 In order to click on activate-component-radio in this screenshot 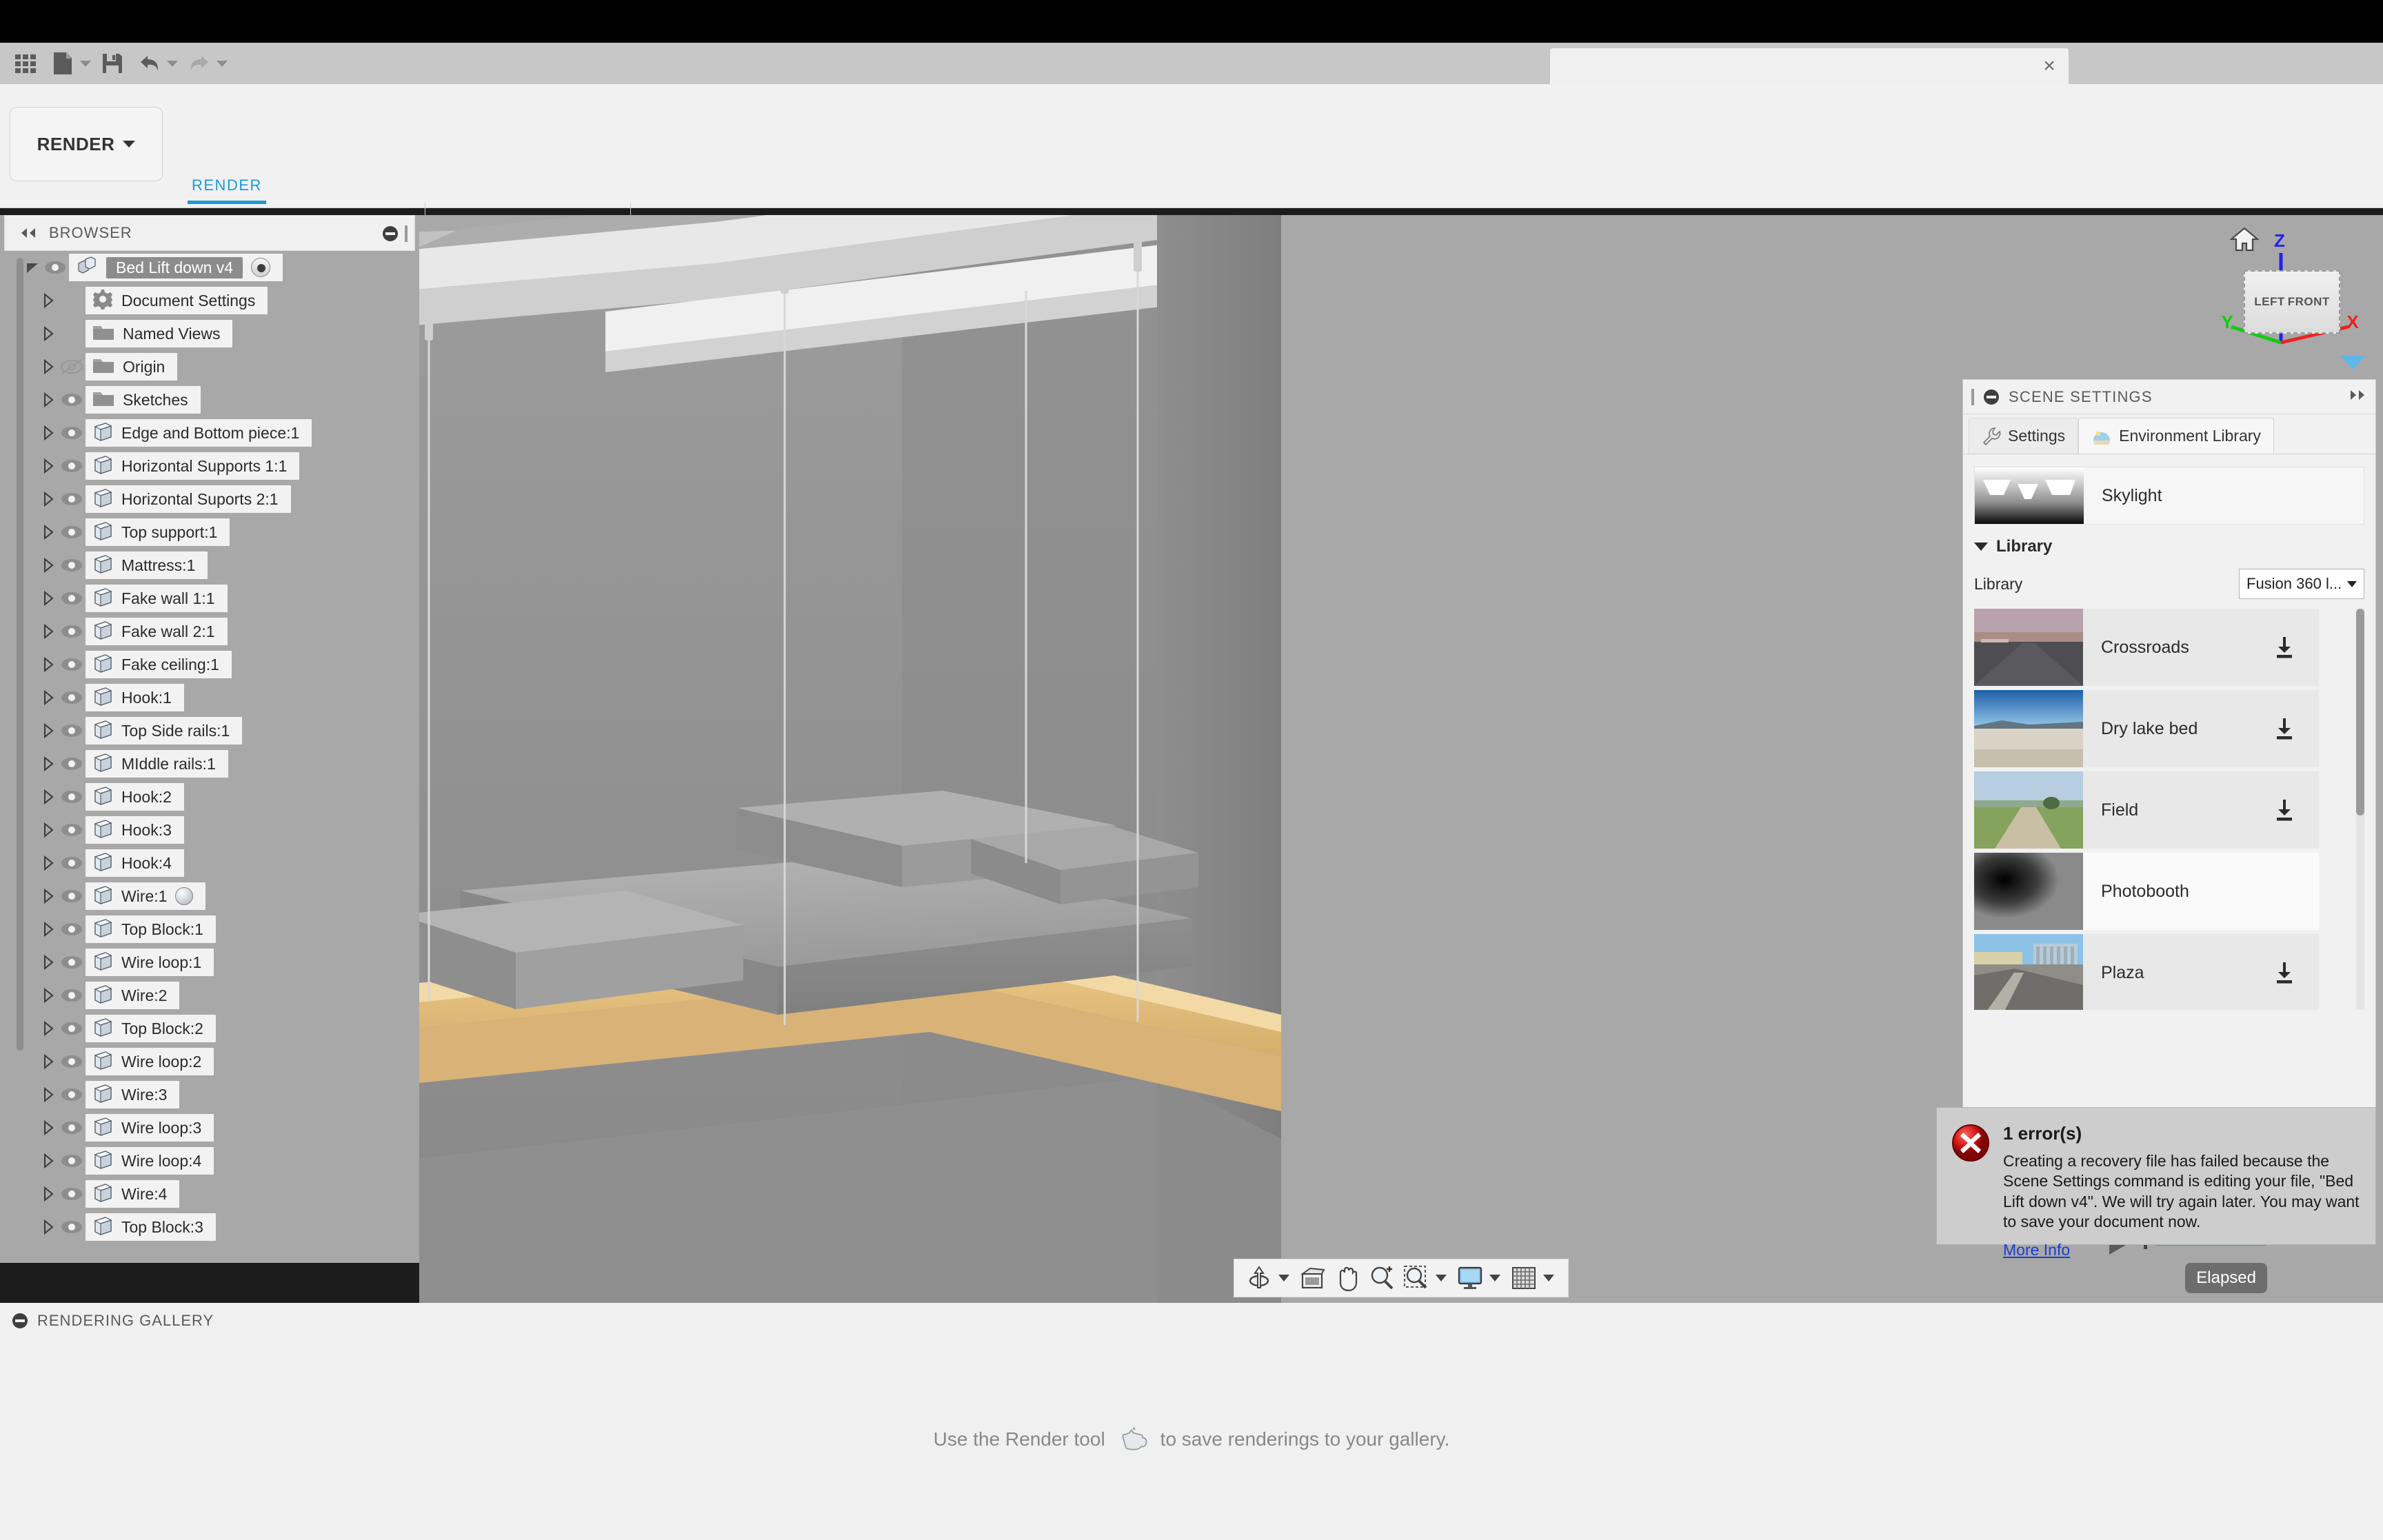, I will do `click(261, 267)`.